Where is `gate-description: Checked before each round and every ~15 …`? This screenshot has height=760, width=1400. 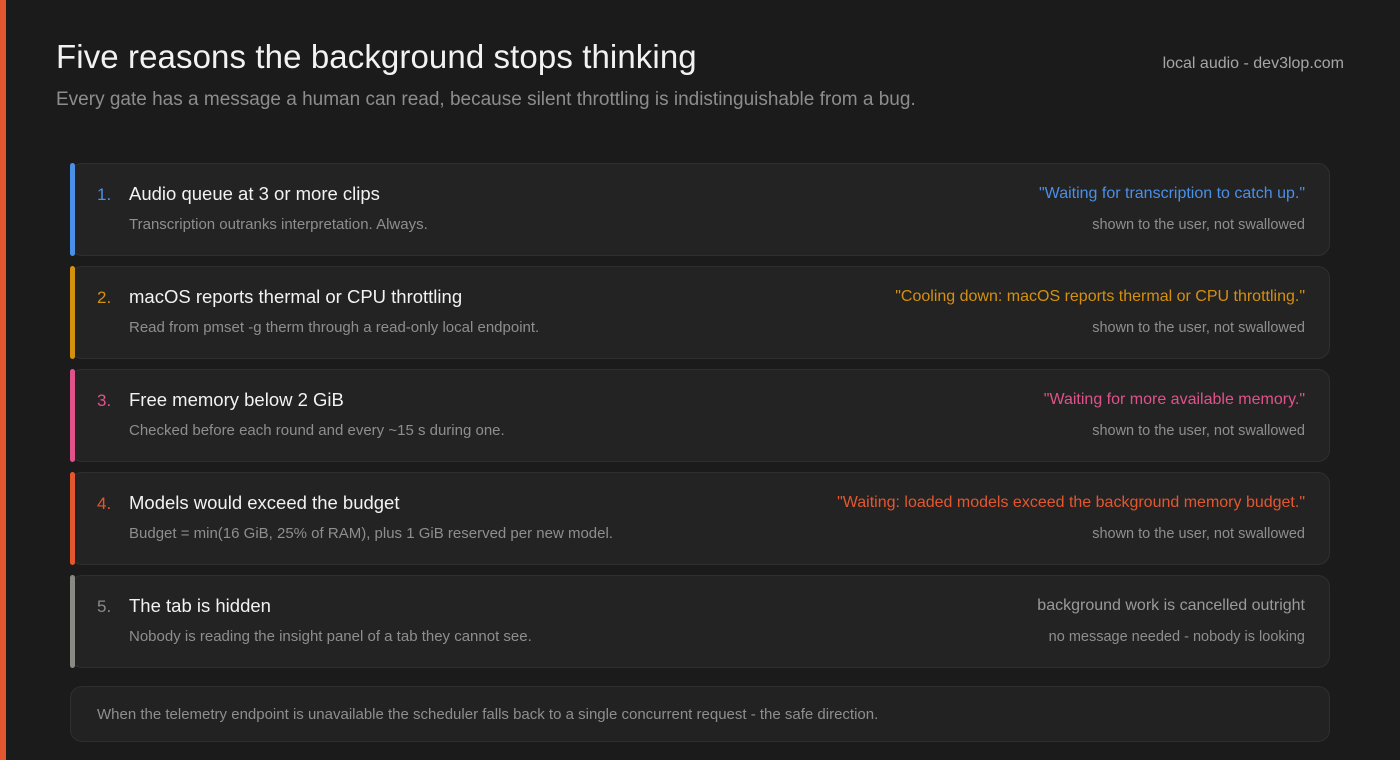 gate-description: Checked before each round and every ~15 … is located at coordinates (317, 430).